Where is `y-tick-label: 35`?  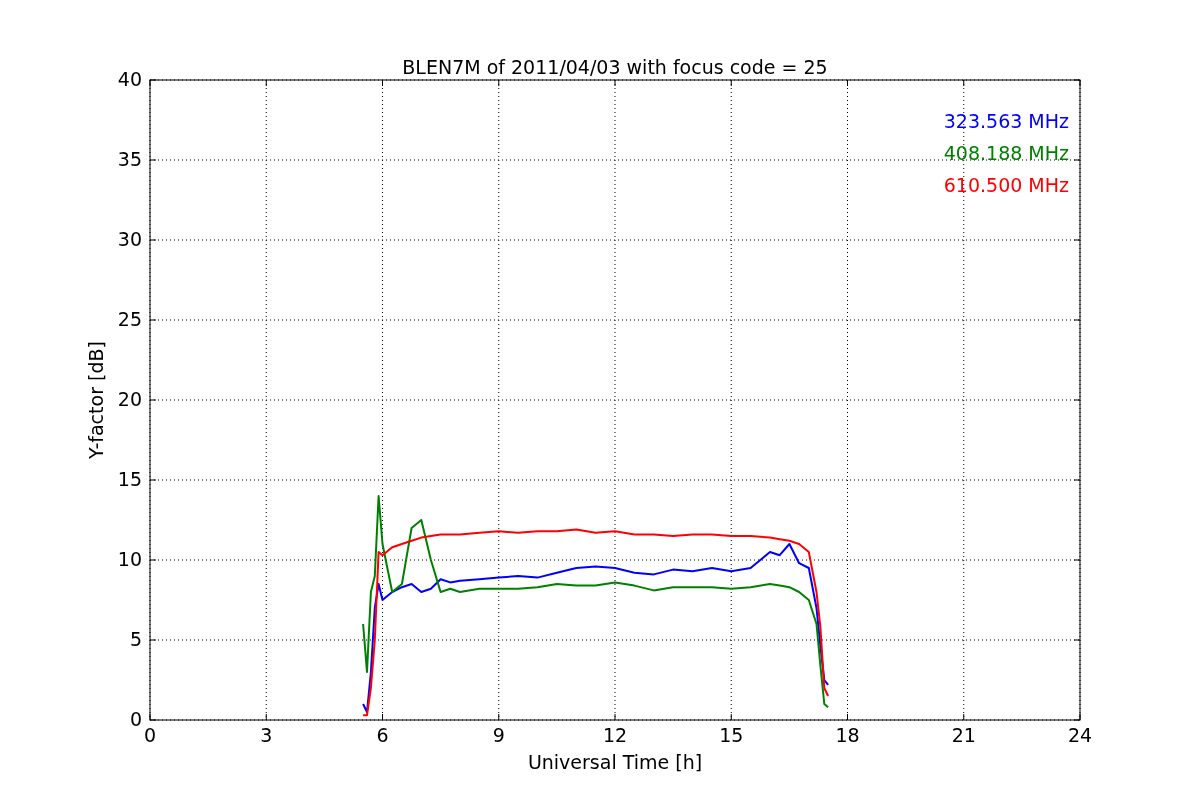 y-tick-label: 35 is located at coordinates (129, 159).